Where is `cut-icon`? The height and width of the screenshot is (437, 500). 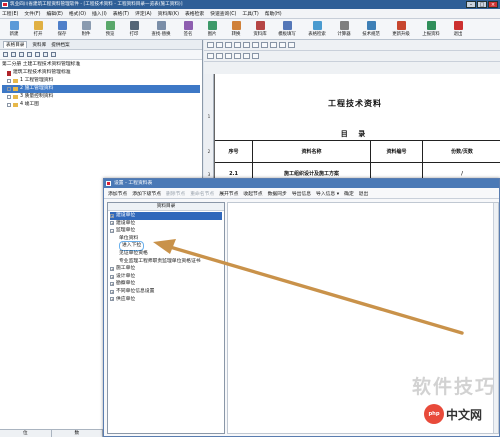 cut-icon is located at coordinates (228, 56).